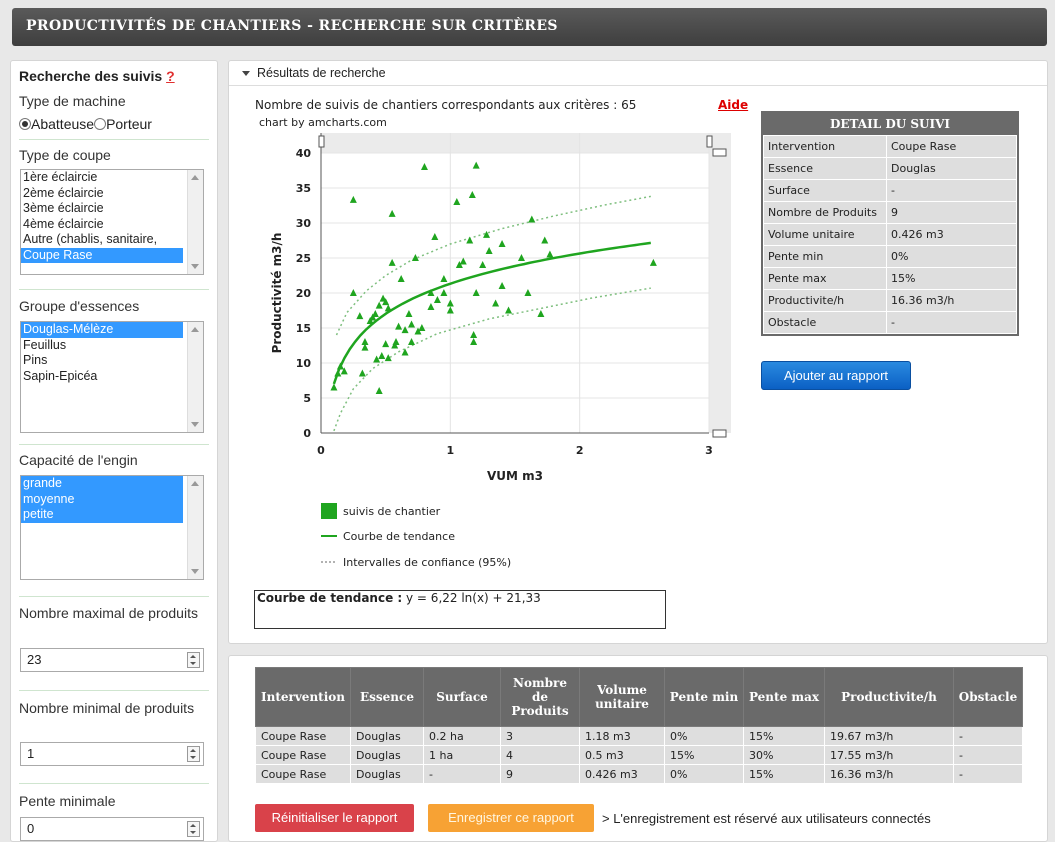  I want to click on listbox-option: Autre (chablis, sanitaire,, so click(102, 240).